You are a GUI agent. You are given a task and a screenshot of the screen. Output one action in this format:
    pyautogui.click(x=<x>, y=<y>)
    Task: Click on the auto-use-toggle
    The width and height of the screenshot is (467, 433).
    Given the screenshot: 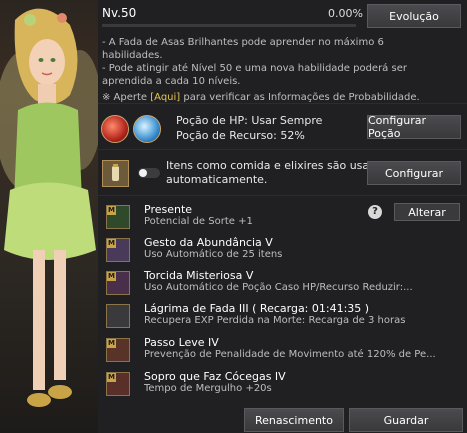 What is the action you would take?
    pyautogui.click(x=149, y=173)
    